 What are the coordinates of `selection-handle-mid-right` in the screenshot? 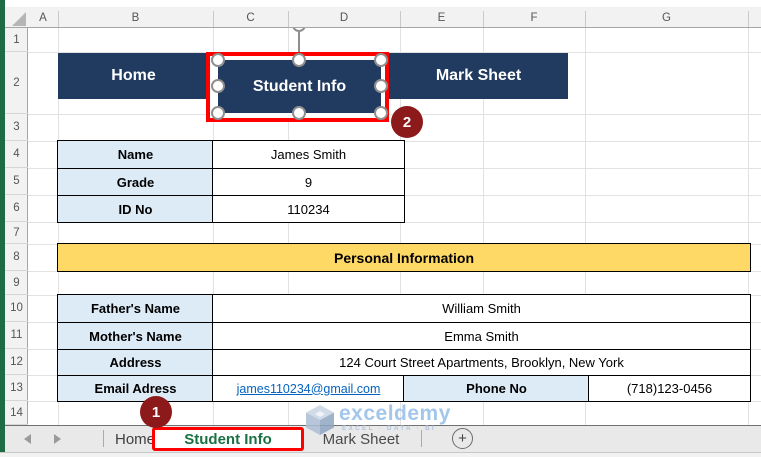 It's located at (381, 86).